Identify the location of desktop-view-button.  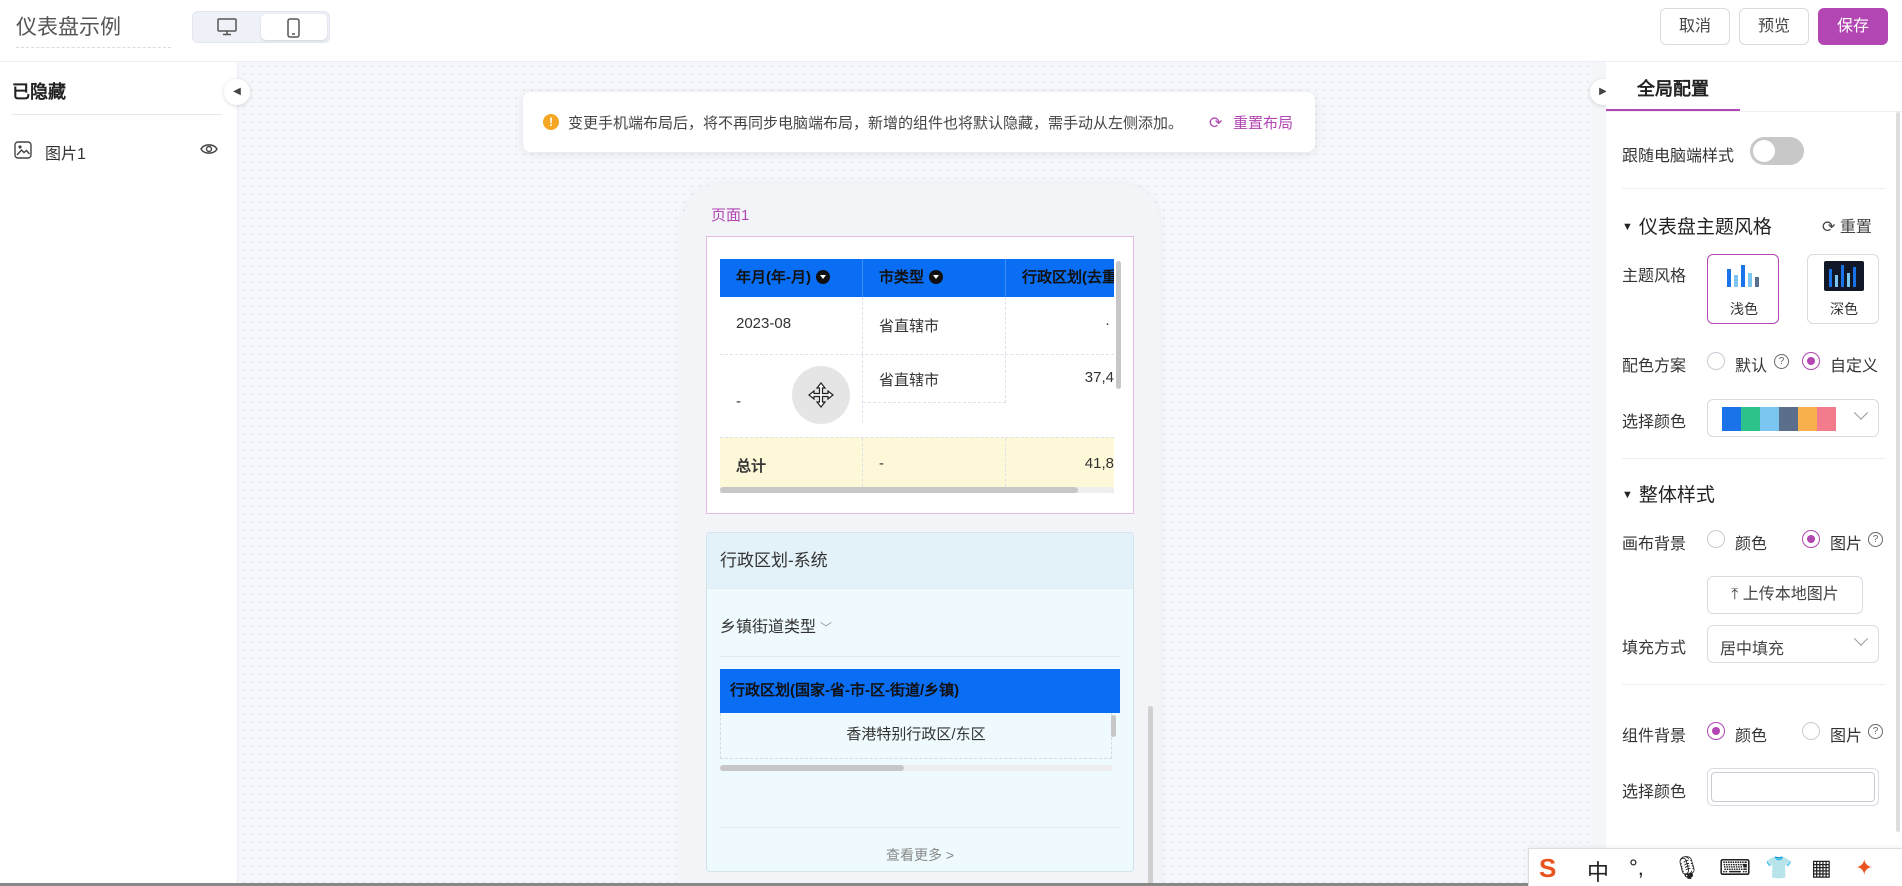
(228, 27).